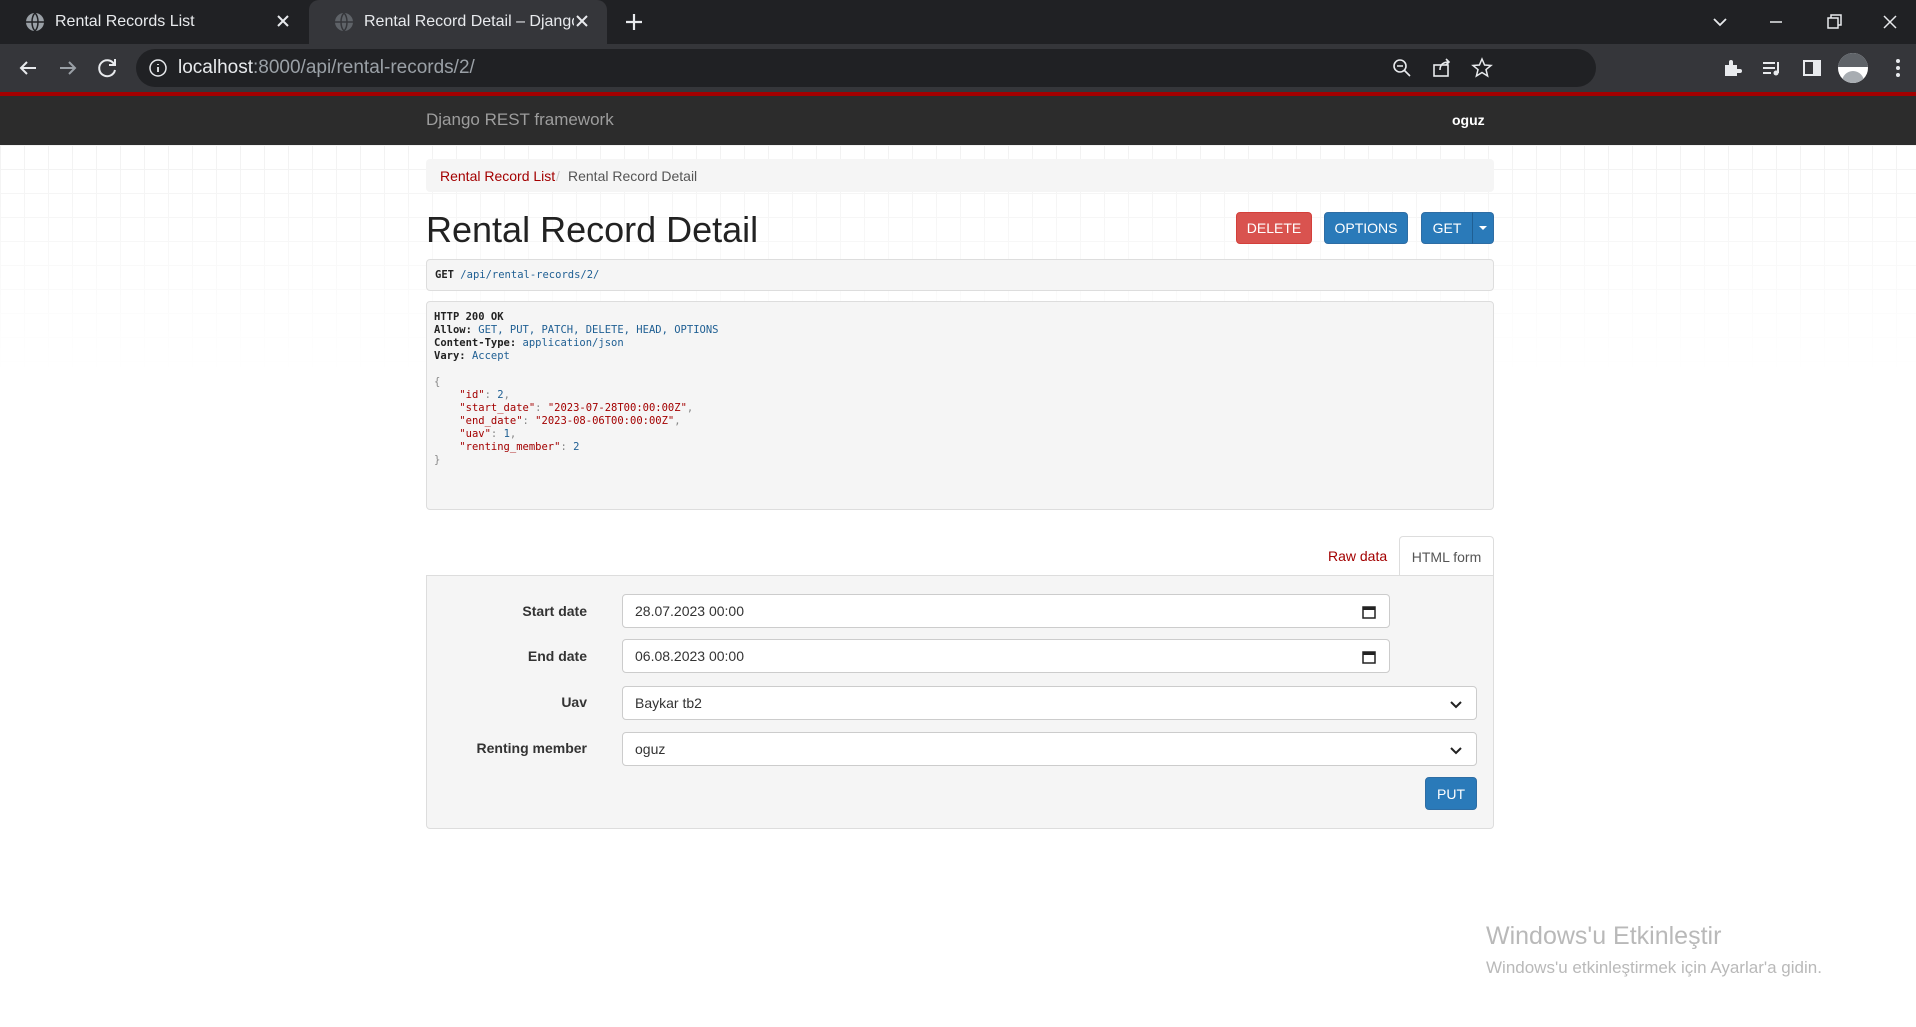 Image resolution: width=1916 pixels, height=1027 pixels. Describe the element at coordinates (437, 460) in the screenshot. I see `json-close-brace: }` at that location.